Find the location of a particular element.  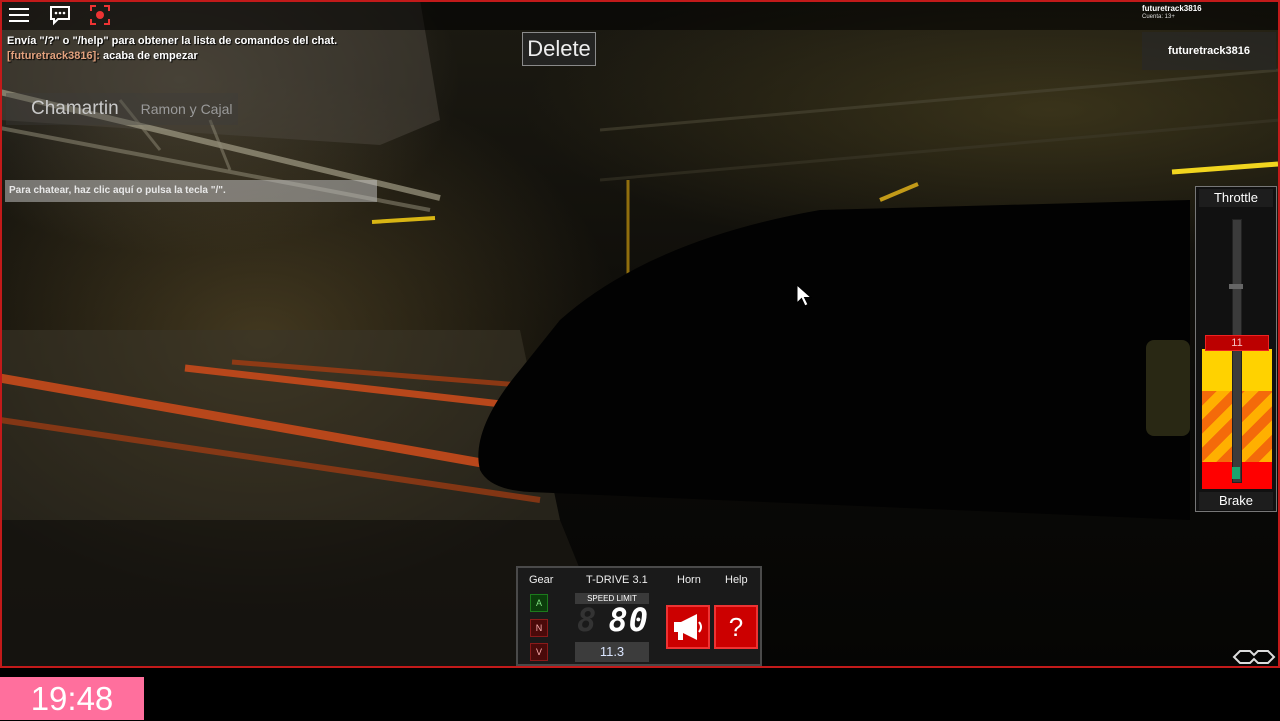

throttle-indicator is located at coordinates (1236, 473).